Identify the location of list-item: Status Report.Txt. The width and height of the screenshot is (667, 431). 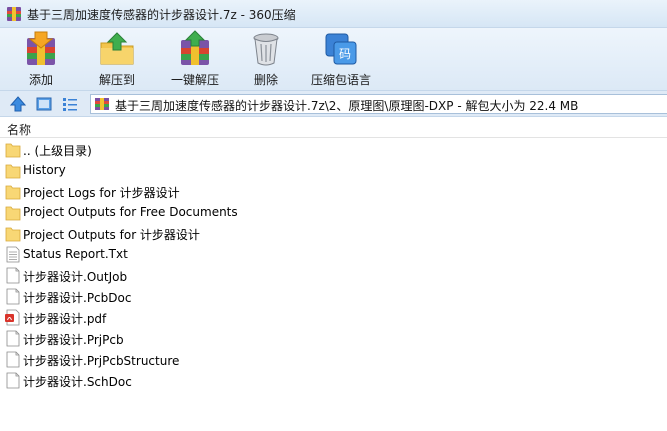
(333, 254).